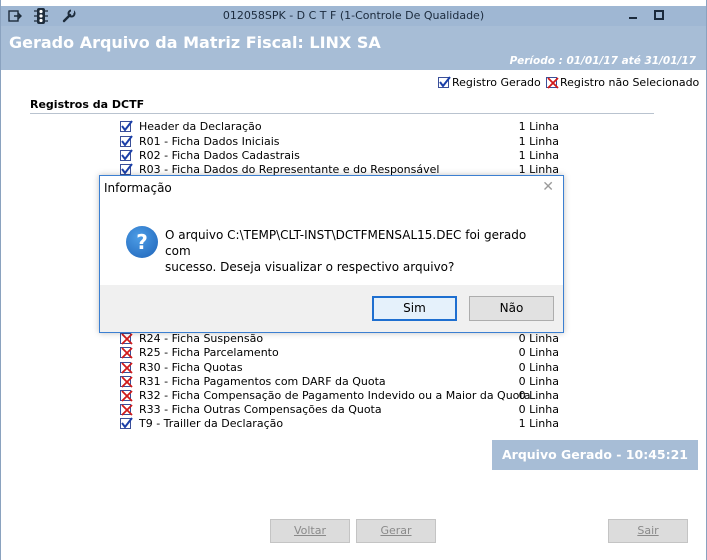 This screenshot has height=560, width=707. Describe the element at coordinates (548, 187) in the screenshot. I see `close-icon: ✕` at that location.